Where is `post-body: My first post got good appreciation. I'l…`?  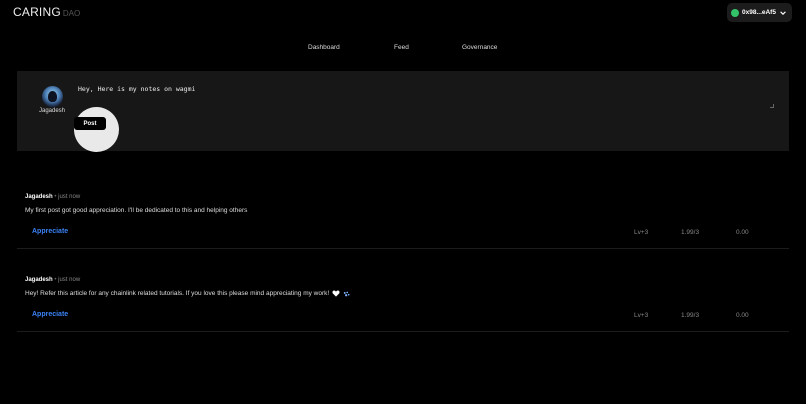
post-body: My first post got good appreciation. I'l… is located at coordinates (136, 210).